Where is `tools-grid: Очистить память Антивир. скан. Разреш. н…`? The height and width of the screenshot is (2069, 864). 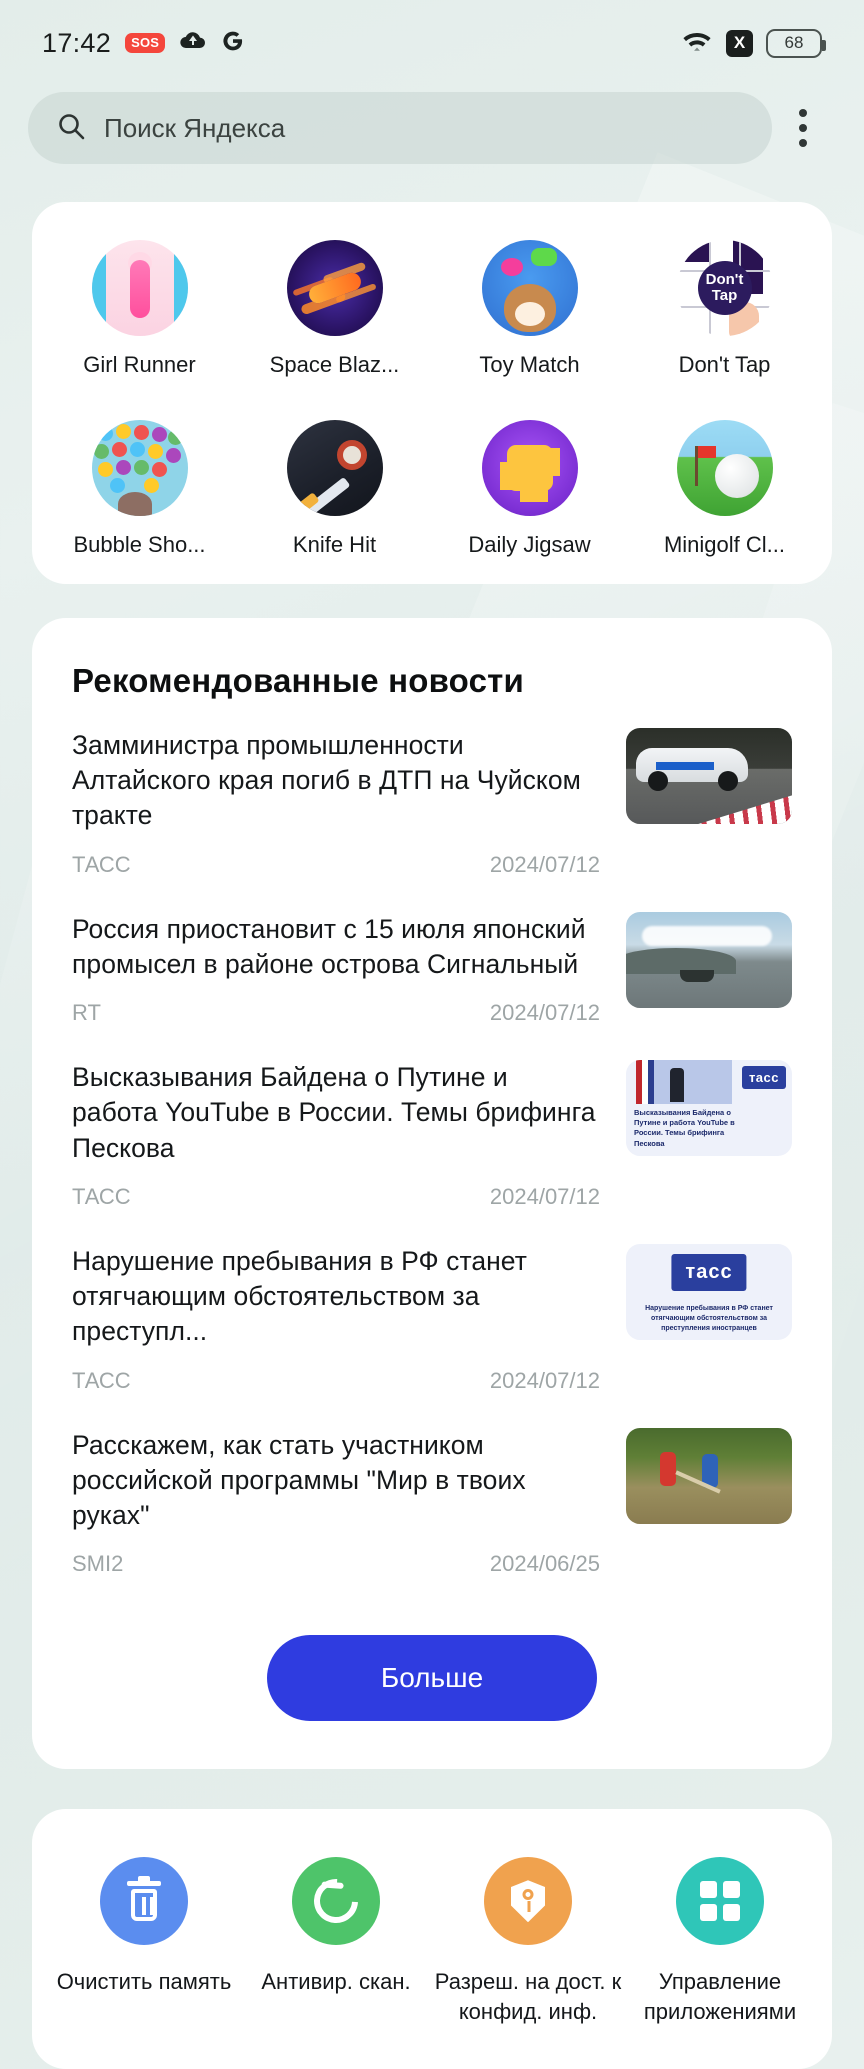
tools-grid: Очистить память Антивир. скан. Разреш. н… is located at coordinates (432, 1941).